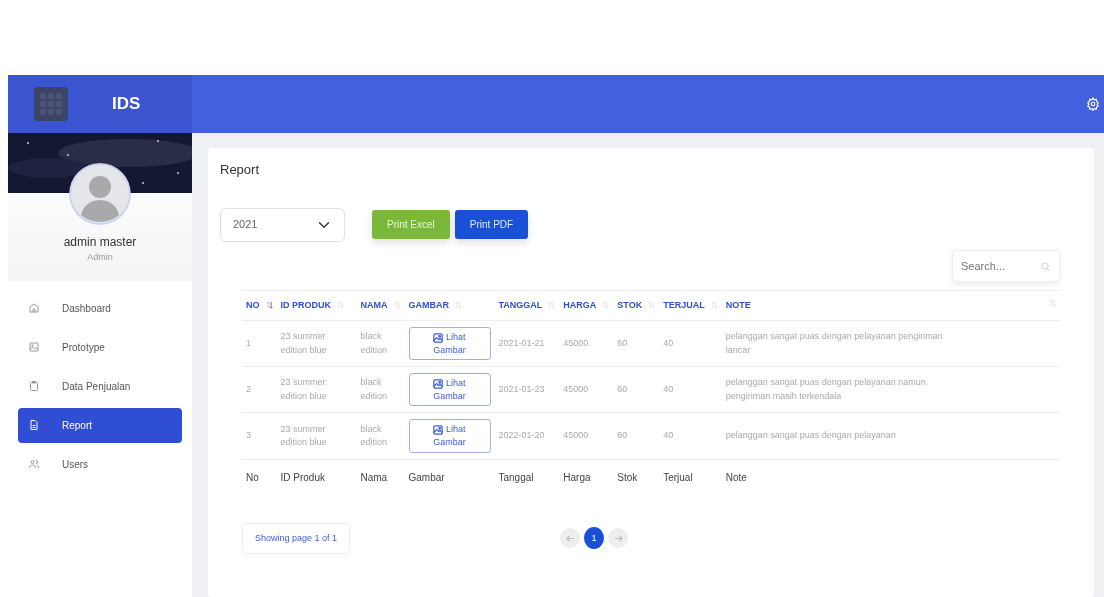 The image size is (1104, 597). Describe the element at coordinates (690, 305) in the screenshot. I see `column-header: TERJUAL` at that location.